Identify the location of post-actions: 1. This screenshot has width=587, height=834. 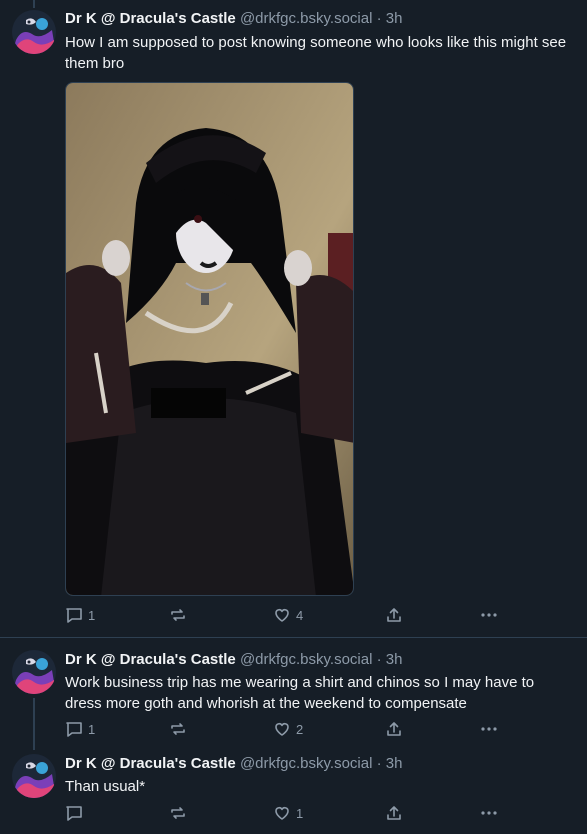
(285, 813).